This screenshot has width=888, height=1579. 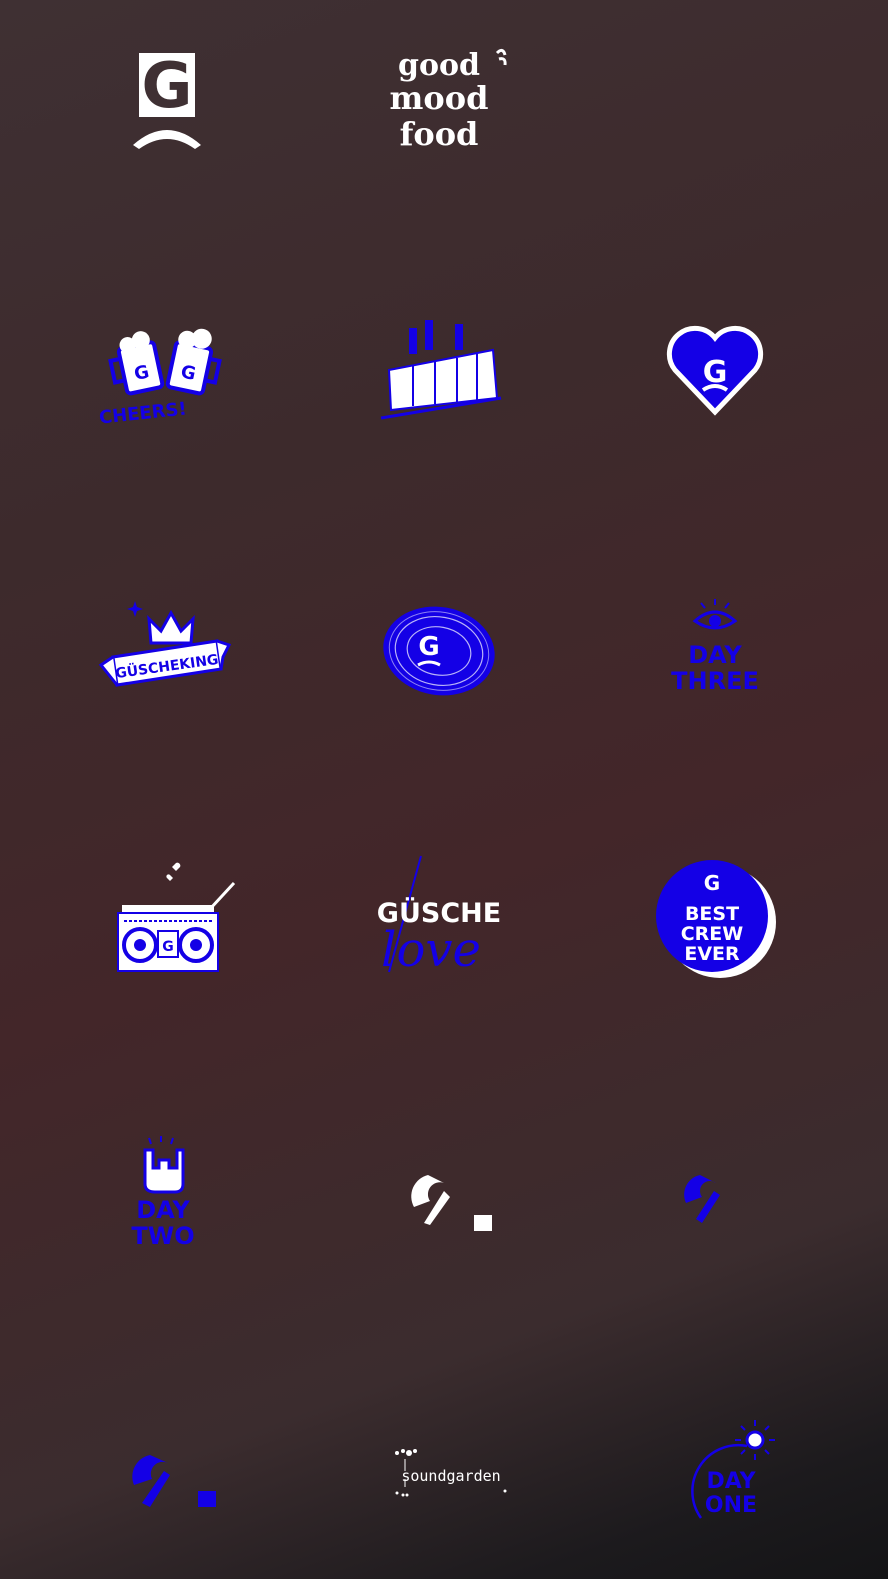 I want to click on heart-icon: G, so click(x=715, y=370).